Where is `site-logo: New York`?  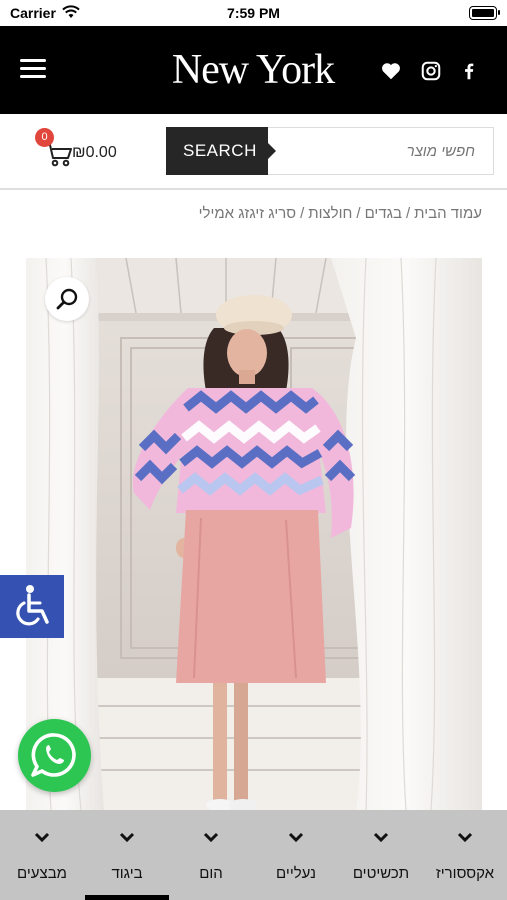 site-logo: New York is located at coordinates (253, 70).